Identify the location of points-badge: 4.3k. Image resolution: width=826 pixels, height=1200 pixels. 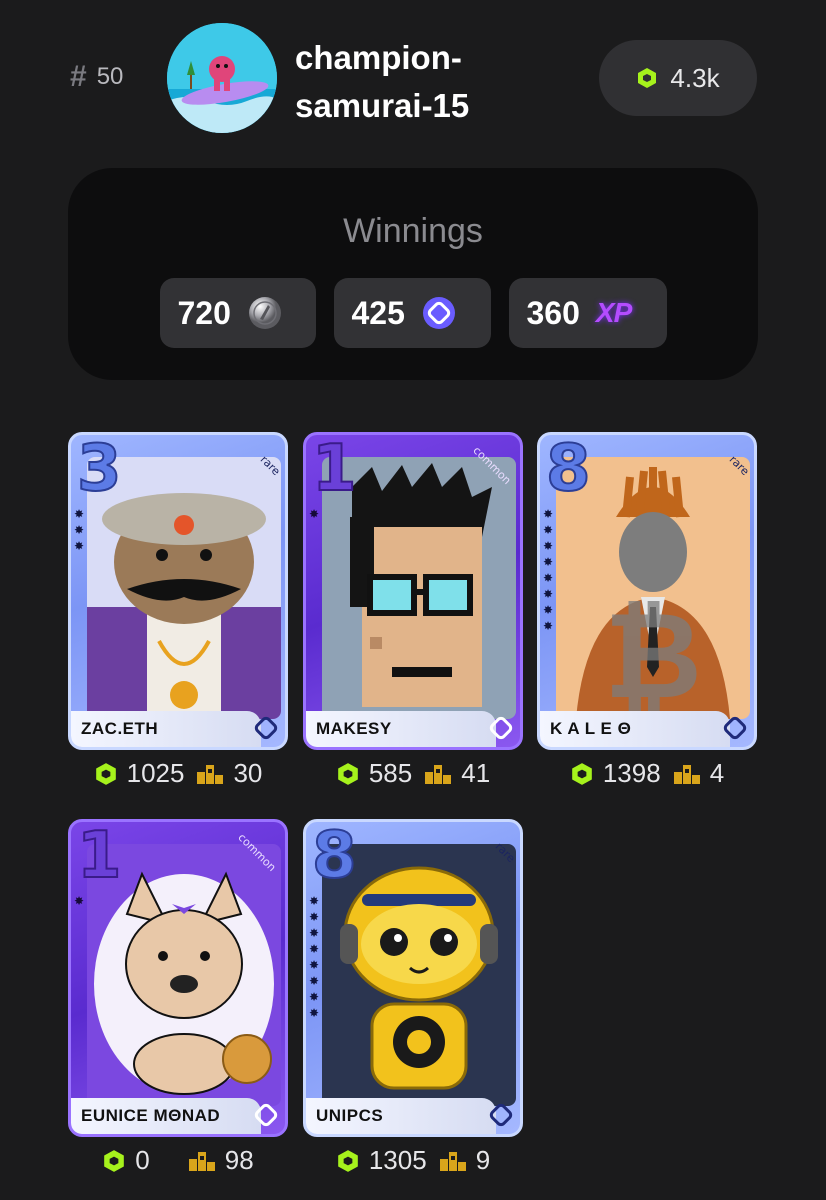
(678, 78).